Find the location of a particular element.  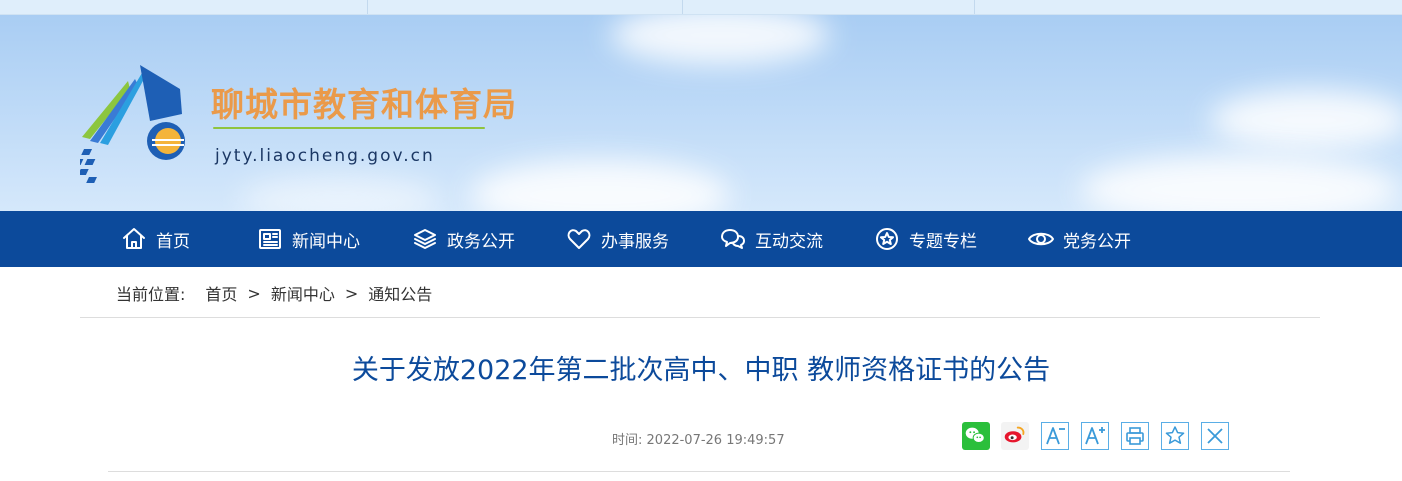

eye-icon is located at coordinates (1041, 239).